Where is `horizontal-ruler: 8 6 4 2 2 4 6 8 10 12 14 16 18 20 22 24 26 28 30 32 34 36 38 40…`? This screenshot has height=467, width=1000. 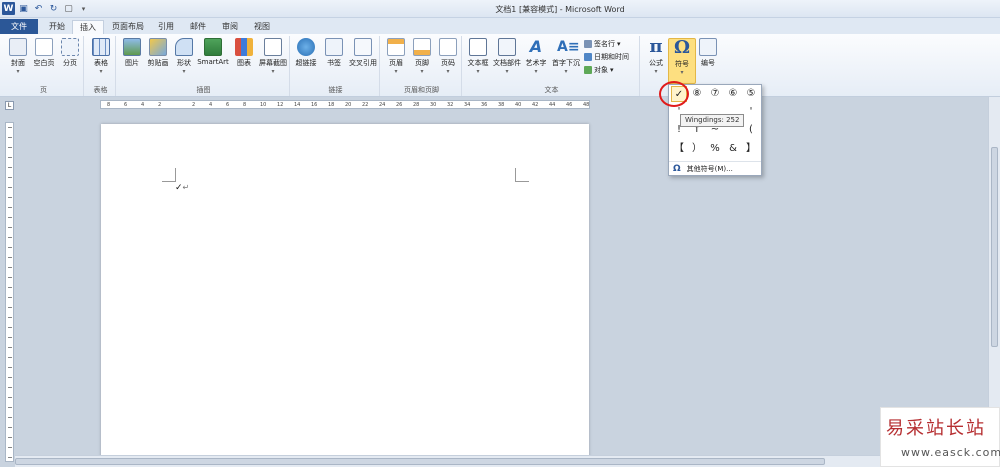 horizontal-ruler: 8 6 4 2 2 4 6 8 10 12 14 16 18 20 22 24 26 28 30 32 34 36 38 40… is located at coordinates (345, 104).